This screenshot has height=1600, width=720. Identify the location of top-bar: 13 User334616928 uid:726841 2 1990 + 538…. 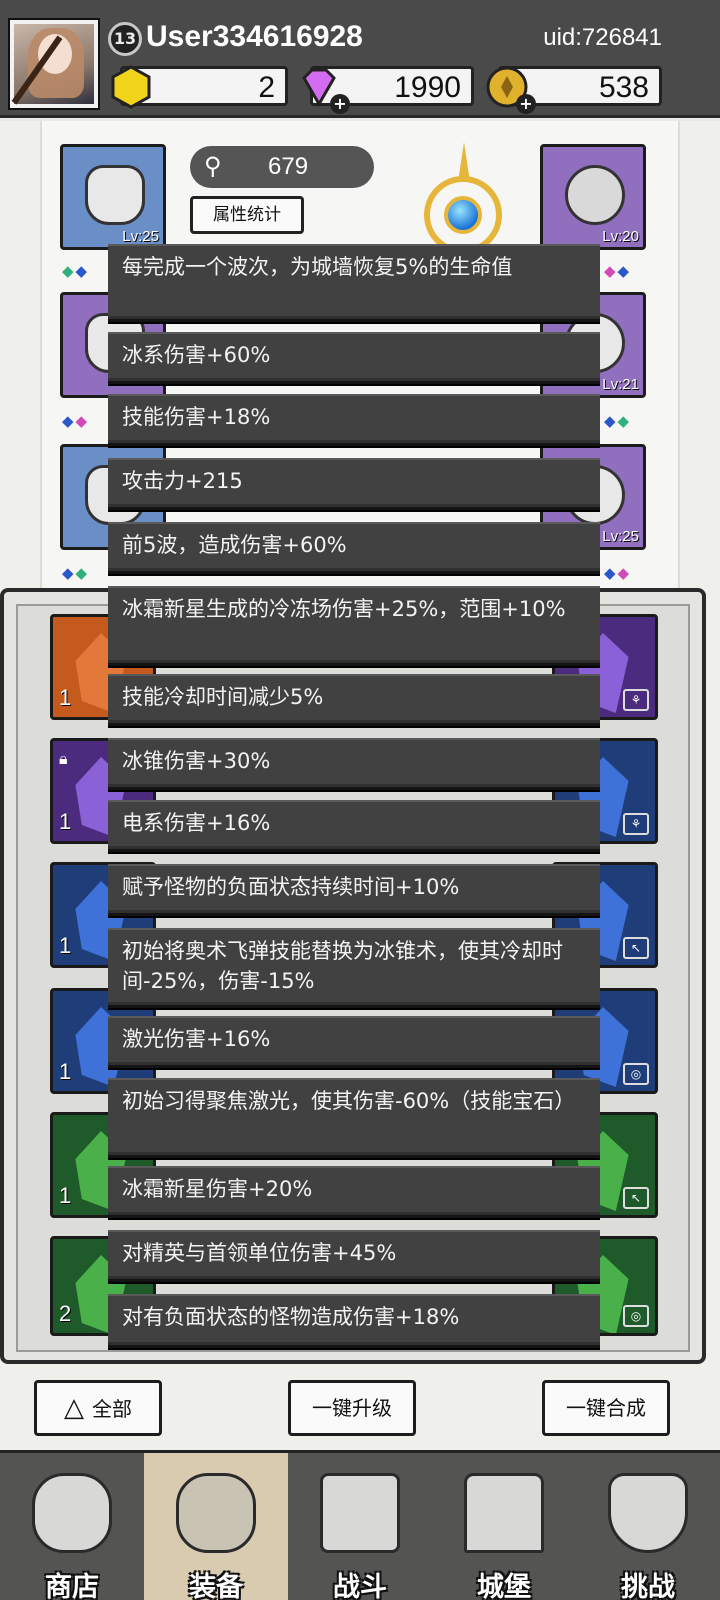
(360, 59).